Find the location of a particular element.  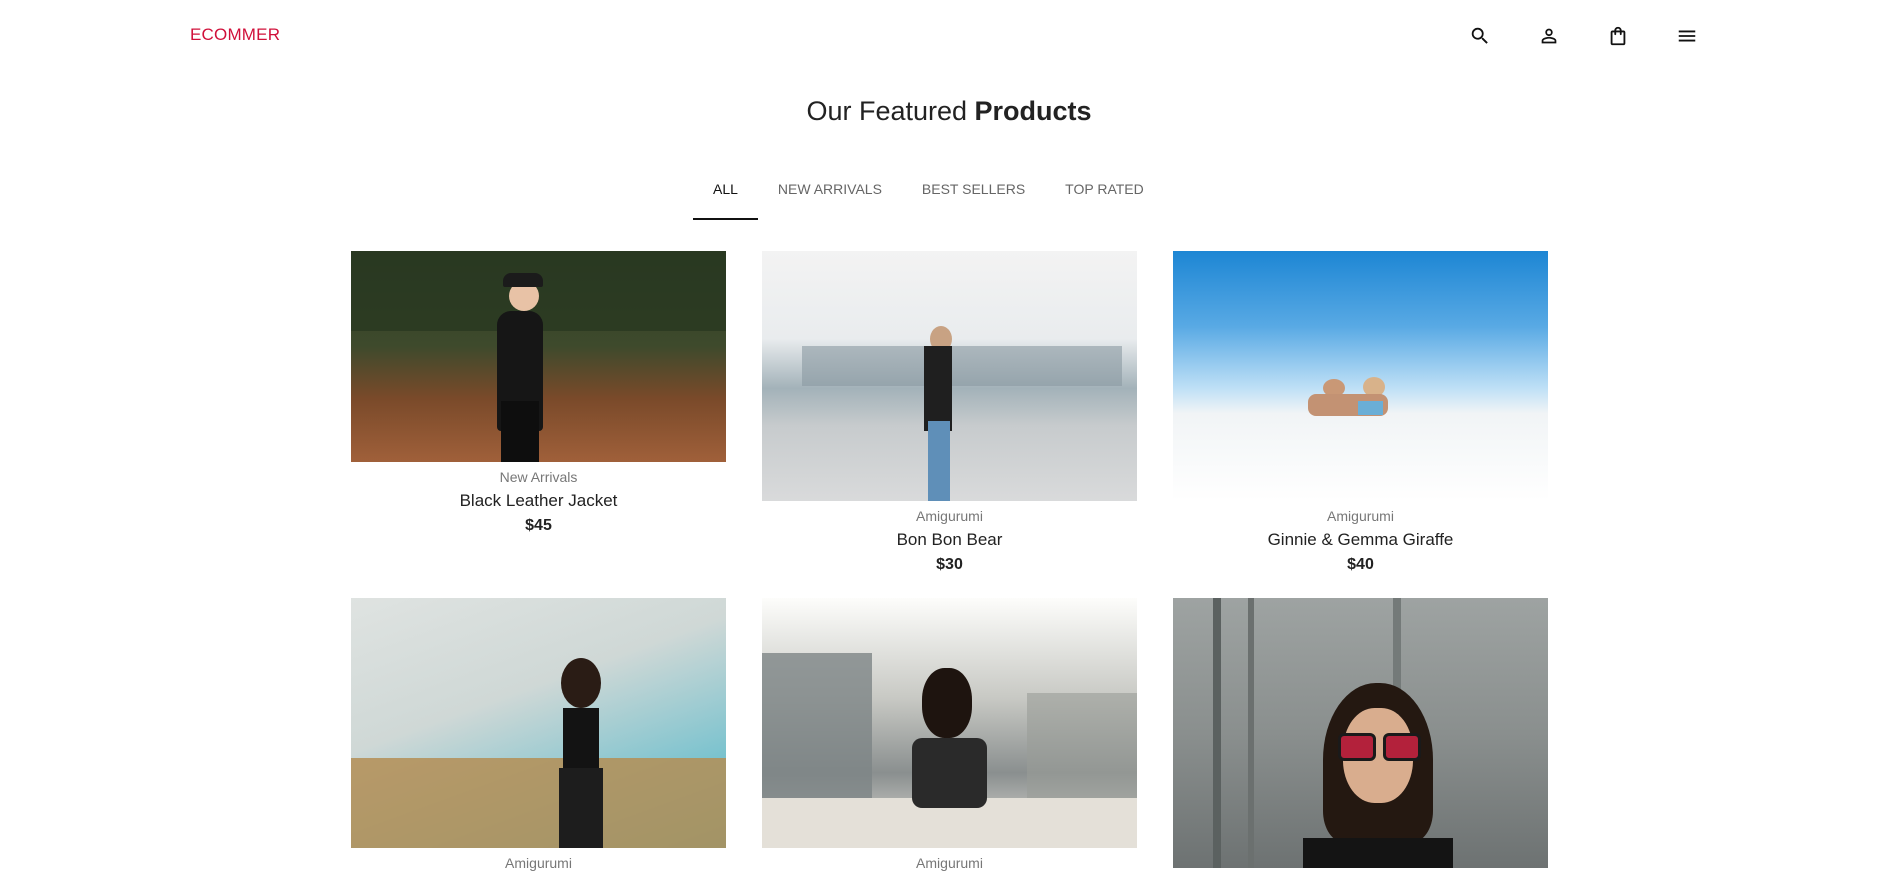

section-title: Our Featured Products is located at coordinates (949, 111).